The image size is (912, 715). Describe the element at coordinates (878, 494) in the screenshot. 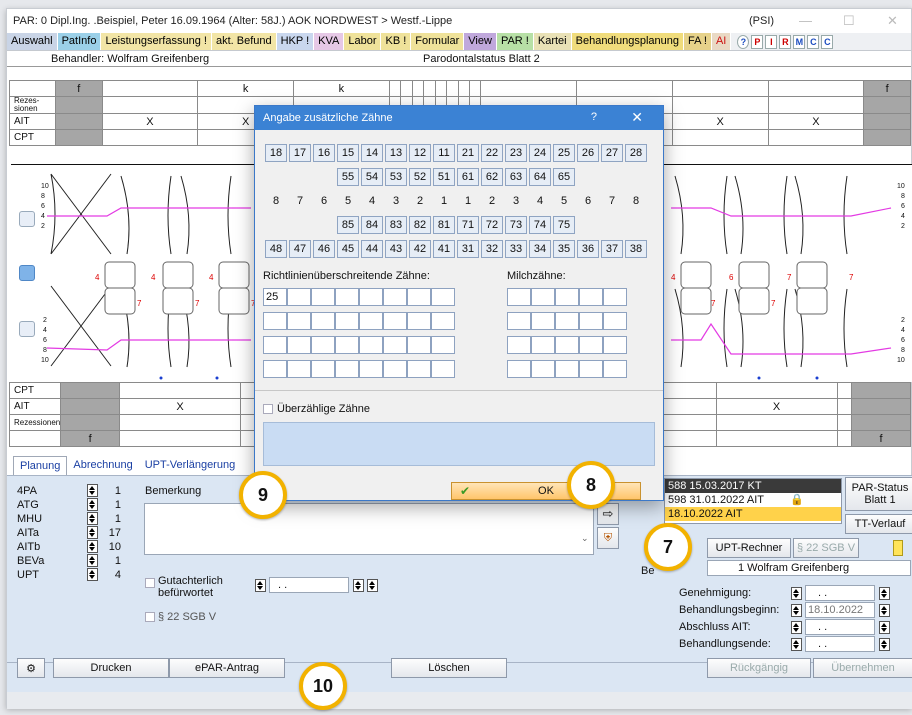

I see `par-status-button: PAR-Status Blatt 1` at that location.